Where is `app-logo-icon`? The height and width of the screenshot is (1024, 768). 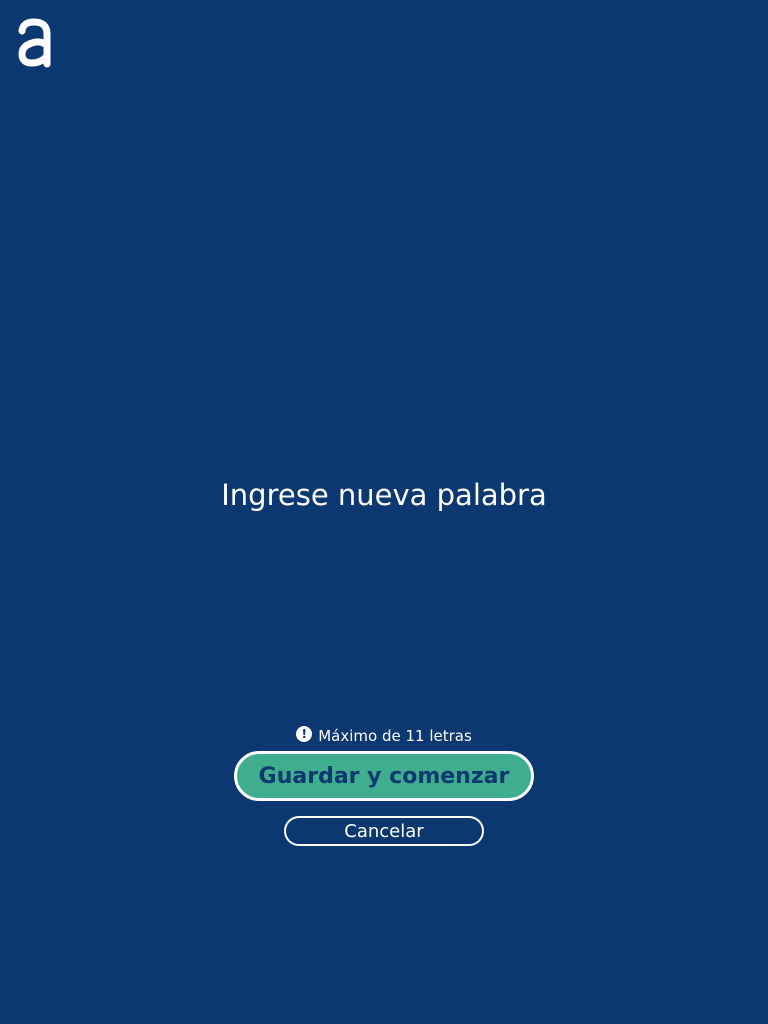
app-logo-icon is located at coordinates (35, 43).